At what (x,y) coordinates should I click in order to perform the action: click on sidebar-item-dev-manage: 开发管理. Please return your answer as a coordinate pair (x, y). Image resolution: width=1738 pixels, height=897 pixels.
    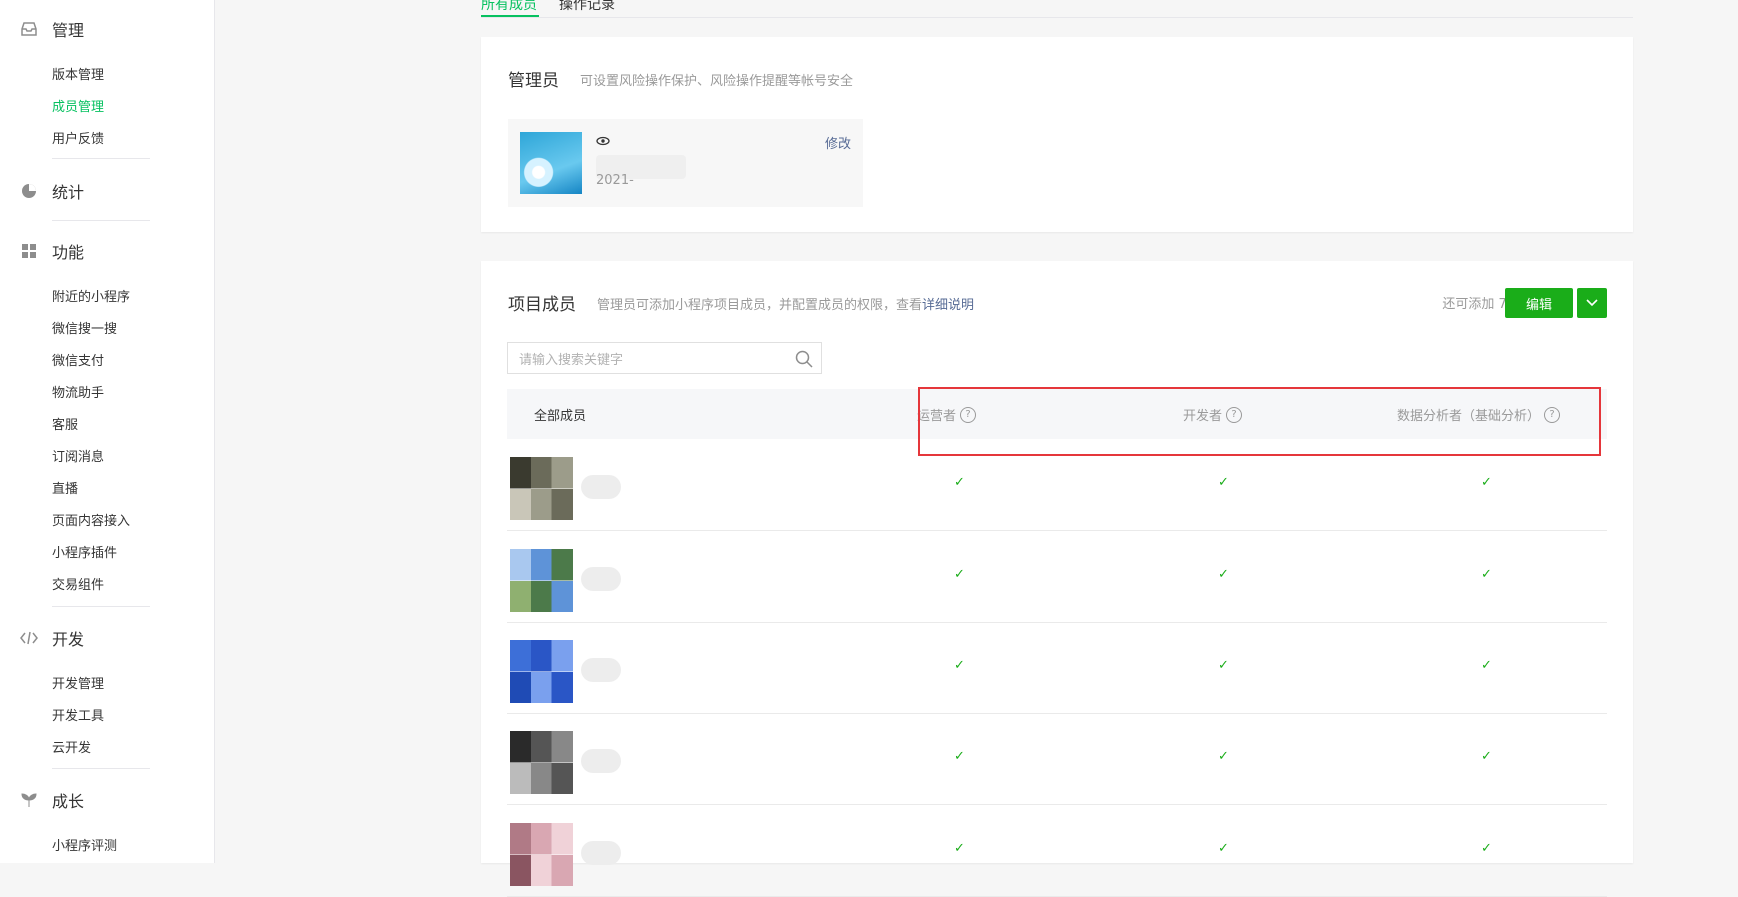
    Looking at the image, I should click on (78, 682).